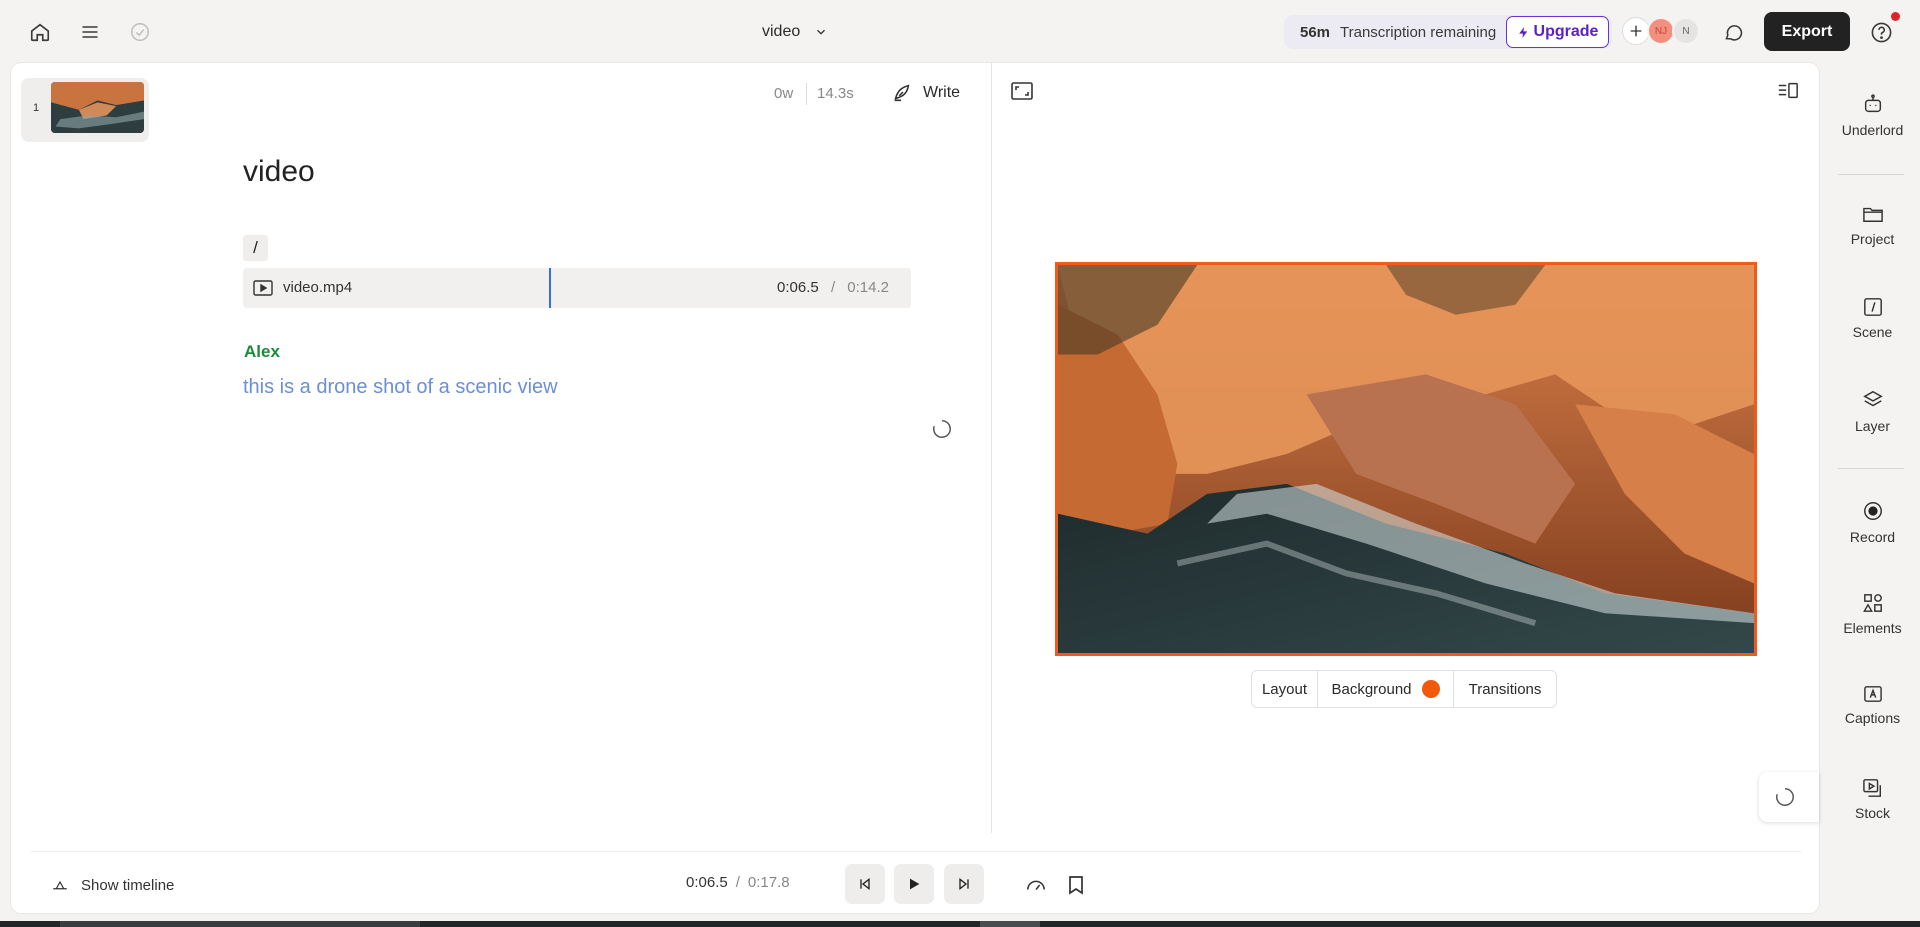 Image resolution: width=1920 pixels, height=927 pixels. Describe the element at coordinates (140, 32) in the screenshot. I see `saved-check-icon` at that location.